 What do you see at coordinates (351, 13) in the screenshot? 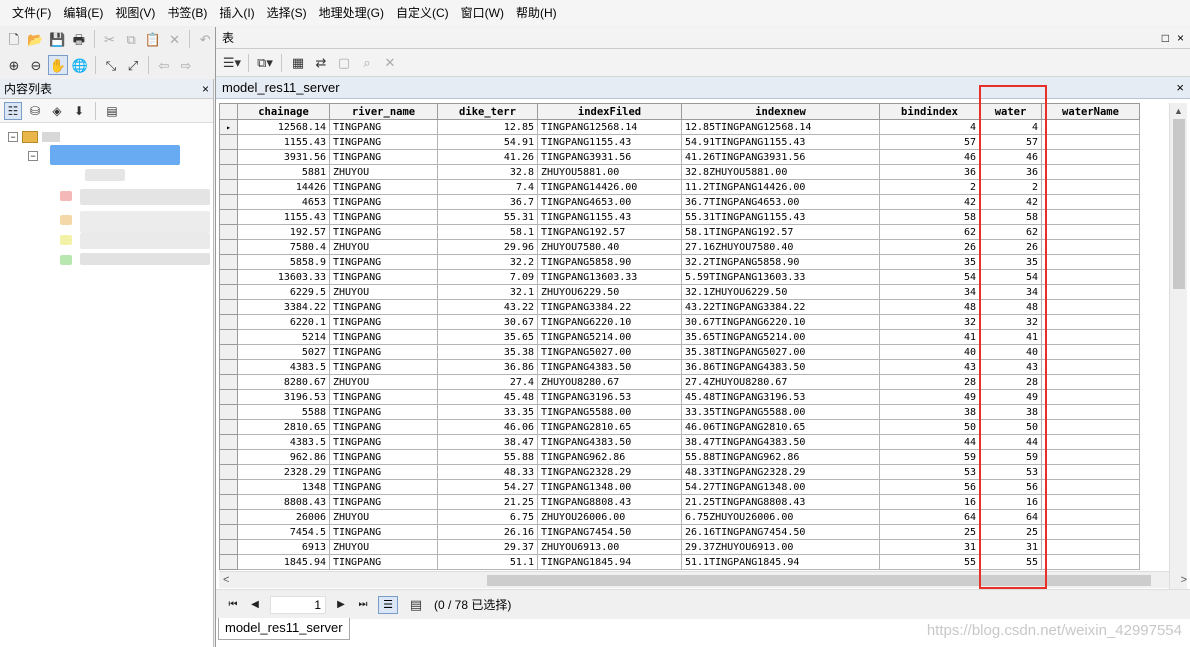
I see `menu-item: 地理处理(G)` at bounding box center [351, 13].